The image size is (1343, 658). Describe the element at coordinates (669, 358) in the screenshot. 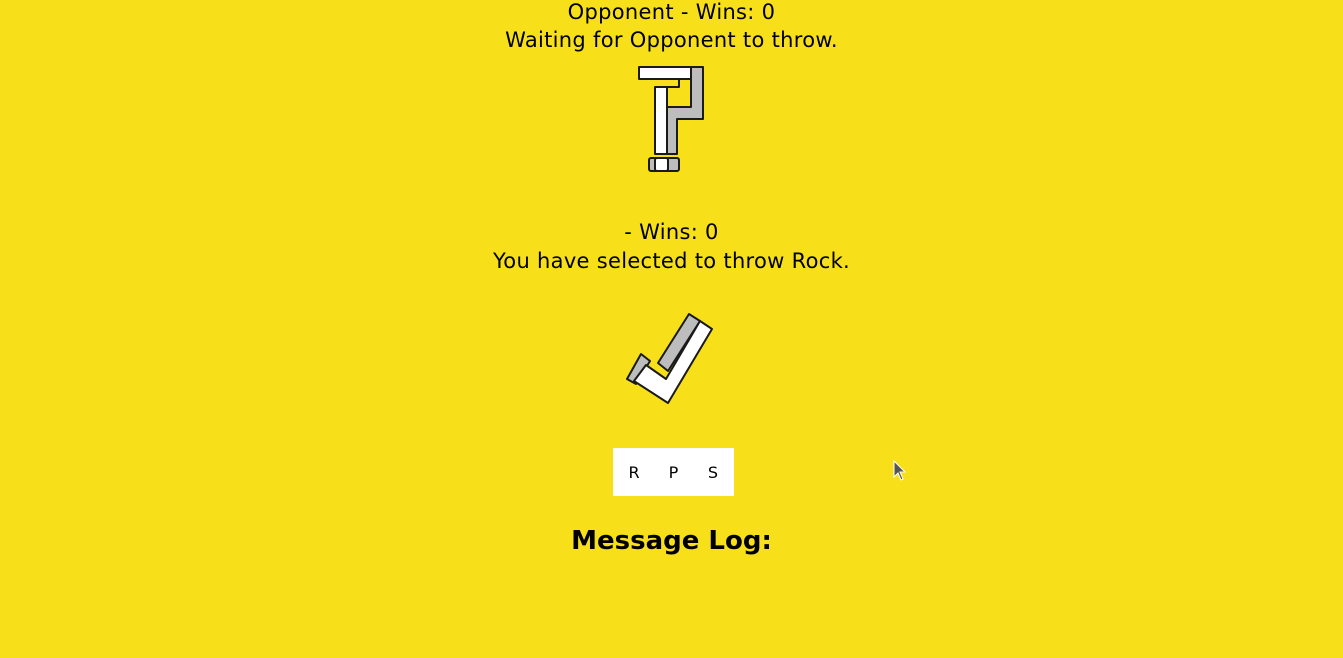

I see `checkmark-icon` at that location.